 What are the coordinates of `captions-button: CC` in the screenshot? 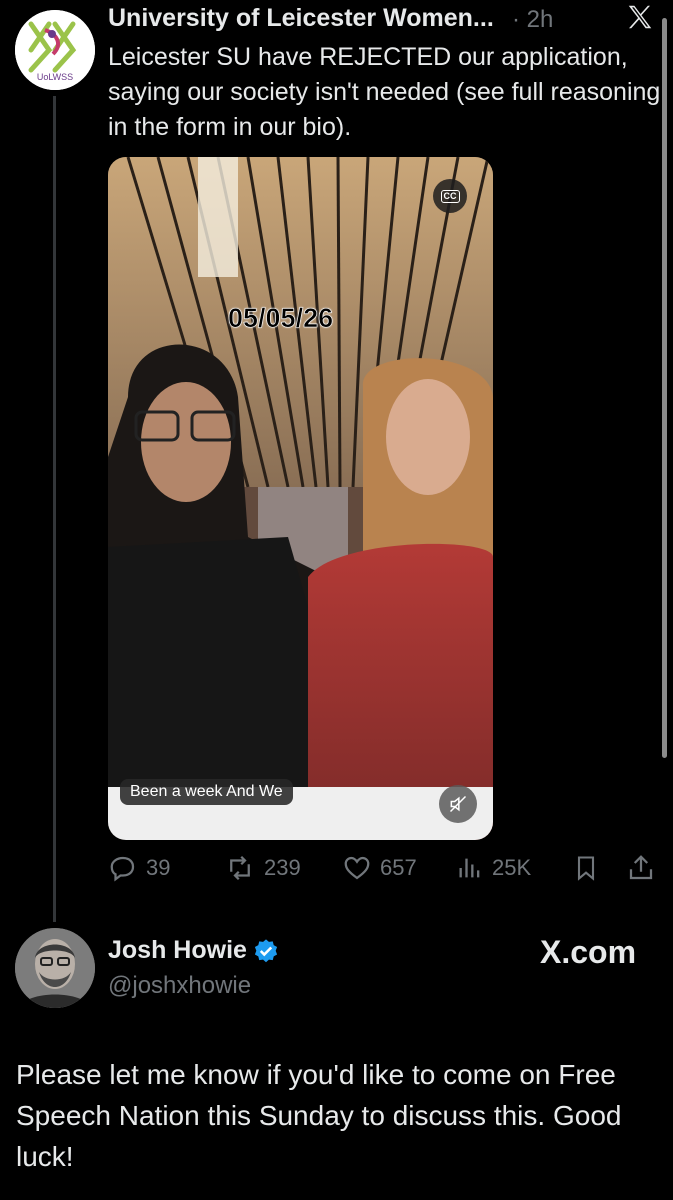 It's located at (450, 196).